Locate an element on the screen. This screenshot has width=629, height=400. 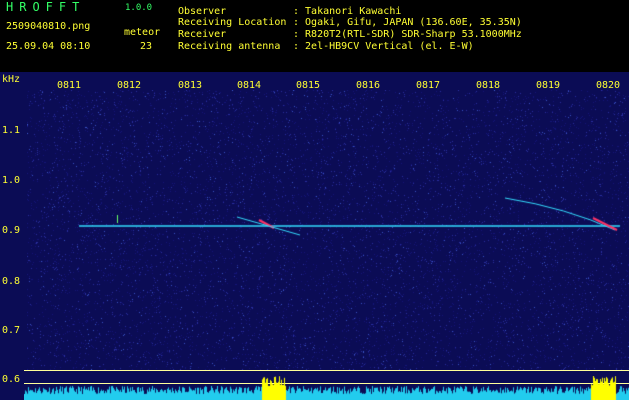
app-title: HROFFT is located at coordinates (46, 7).